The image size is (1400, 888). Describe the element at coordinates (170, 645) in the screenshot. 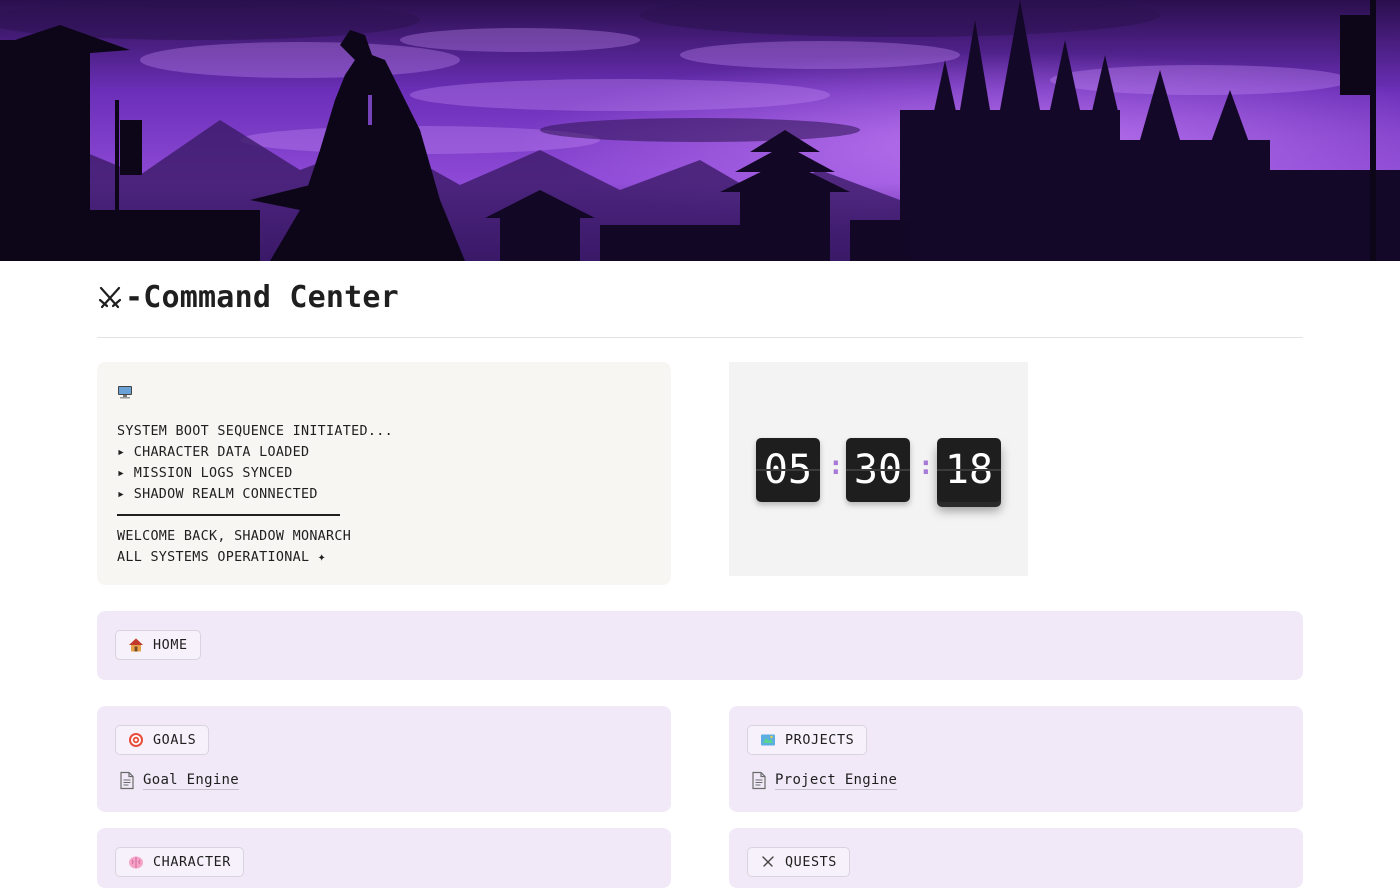

I see `home-label: HOME` at that location.